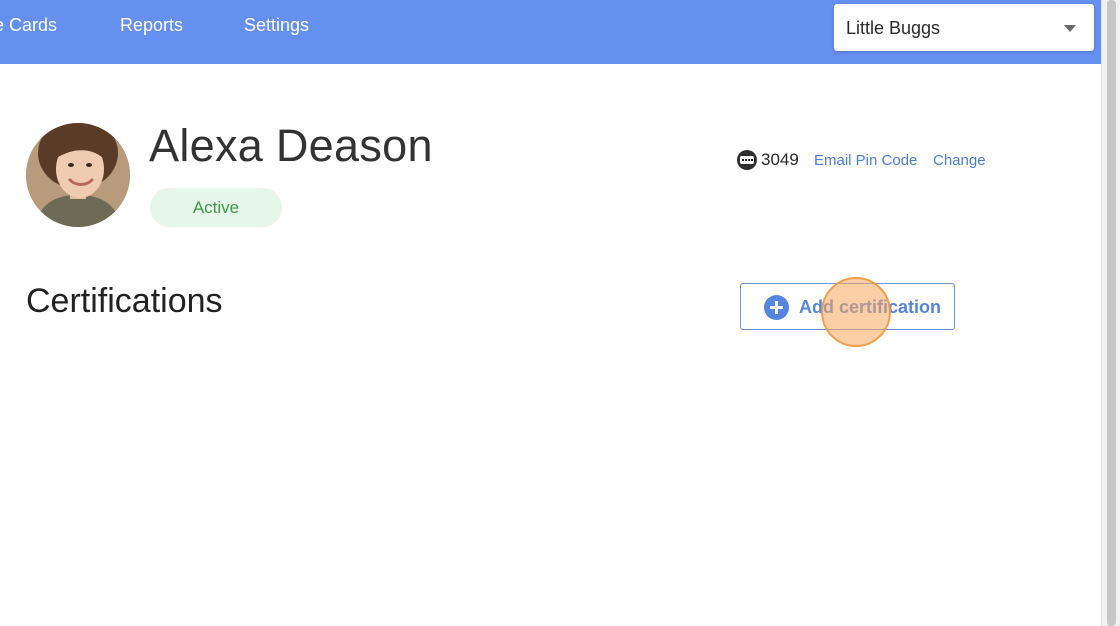 The width and height of the screenshot is (1120, 626). Describe the element at coordinates (216, 207) in the screenshot. I see `status-badge: Active` at that location.